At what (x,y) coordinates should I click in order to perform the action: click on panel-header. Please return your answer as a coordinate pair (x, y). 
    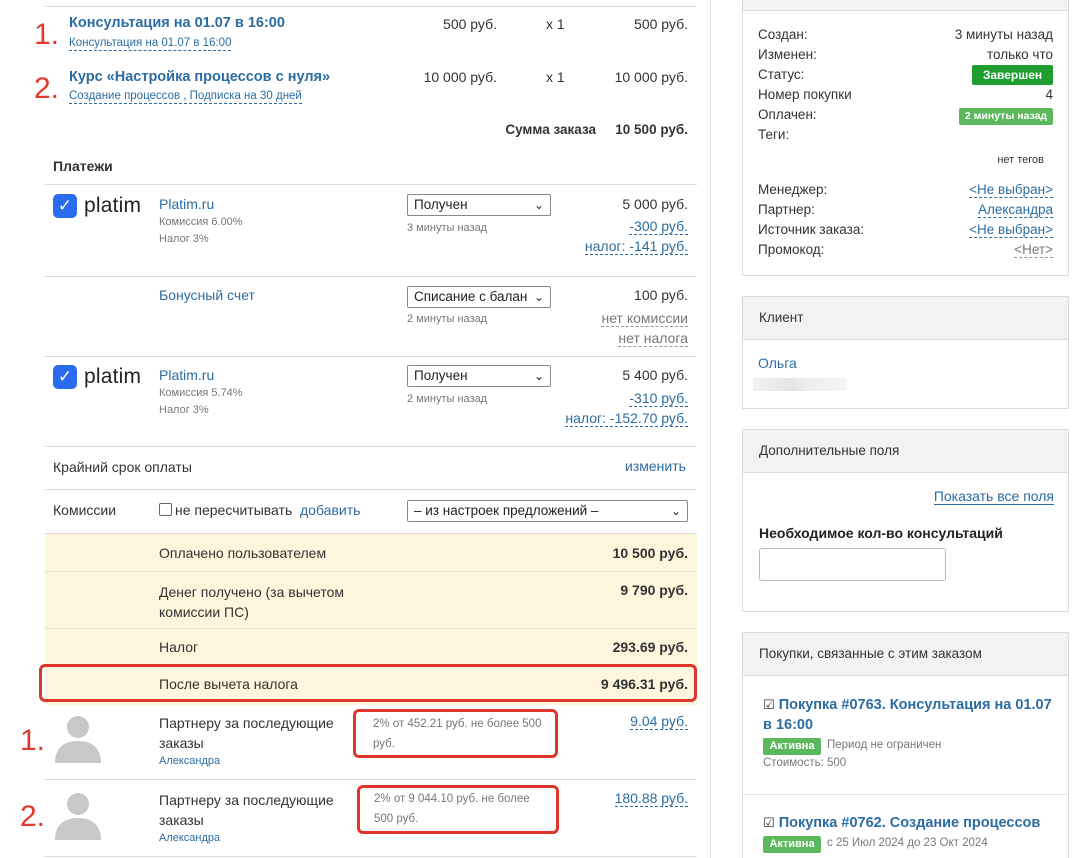
    Looking at the image, I should click on (905, 5).